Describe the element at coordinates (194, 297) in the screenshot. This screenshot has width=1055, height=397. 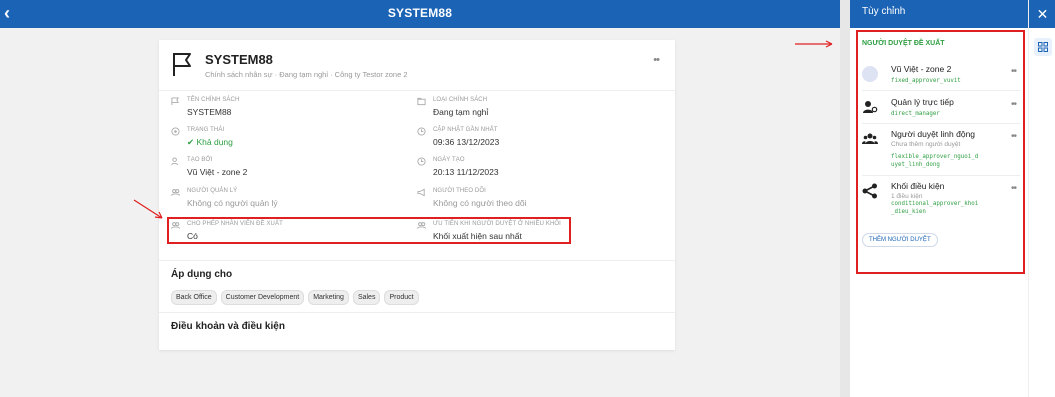
I see `chip: Back Office` at that location.